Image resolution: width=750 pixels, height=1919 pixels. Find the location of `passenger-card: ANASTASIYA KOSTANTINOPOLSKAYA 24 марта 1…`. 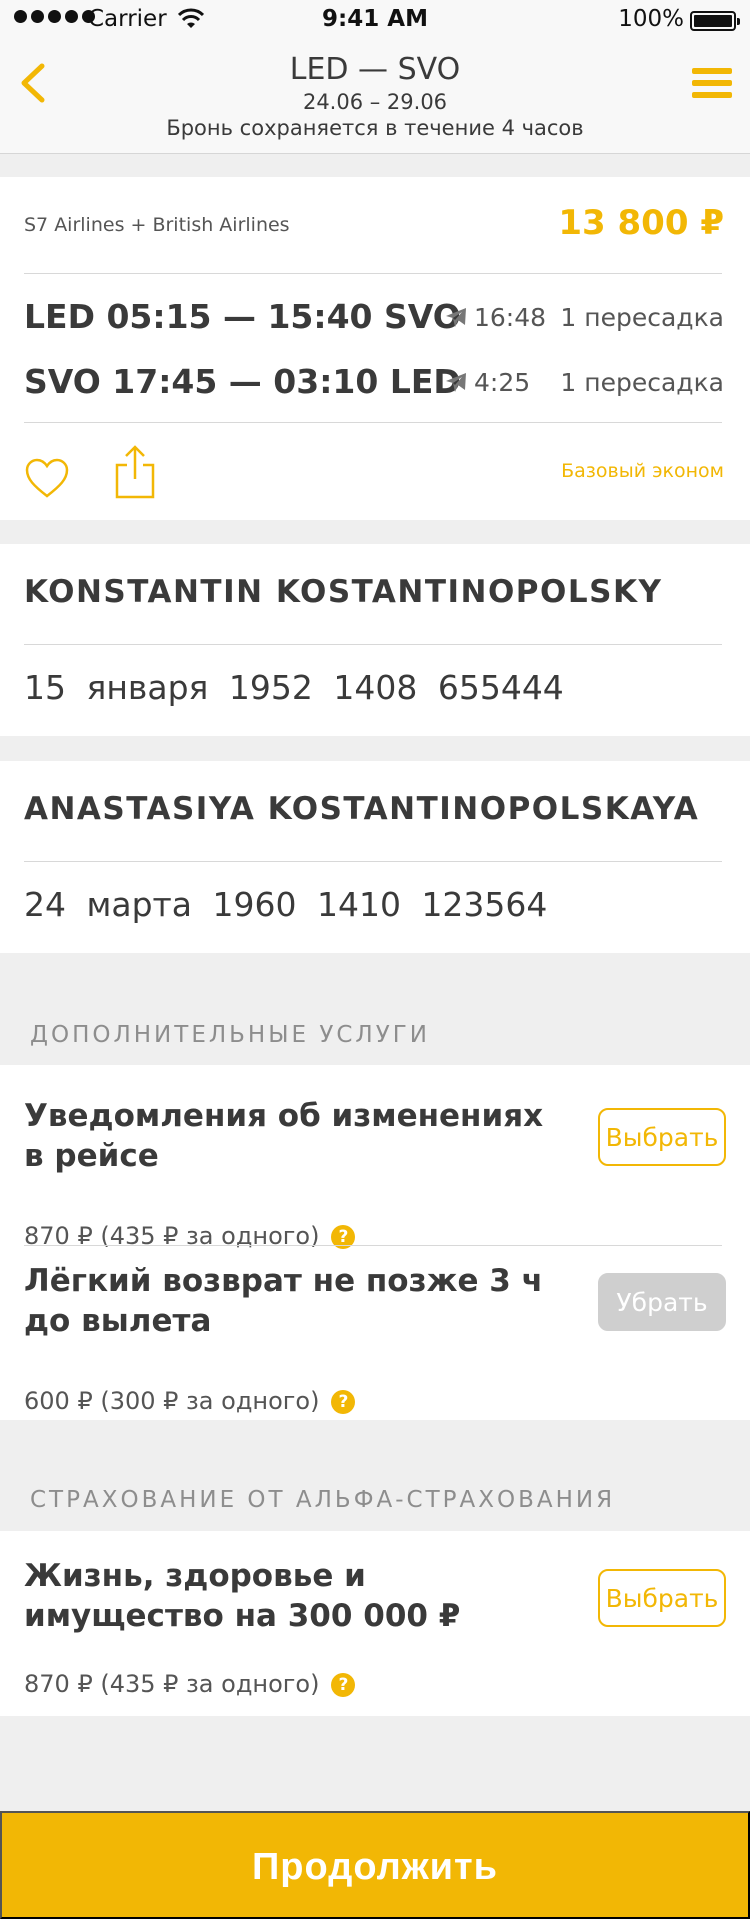

passenger-card: ANASTASIYA KOSTANTINOPOLSKAYA 24 марта 1… is located at coordinates (375, 857).